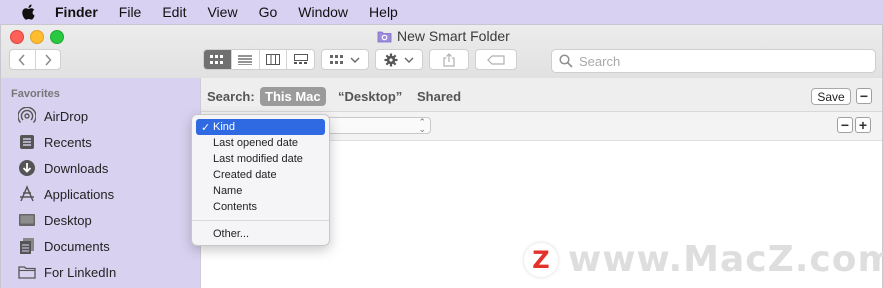  What do you see at coordinates (323, 12) in the screenshot?
I see `menu-window: Window` at bounding box center [323, 12].